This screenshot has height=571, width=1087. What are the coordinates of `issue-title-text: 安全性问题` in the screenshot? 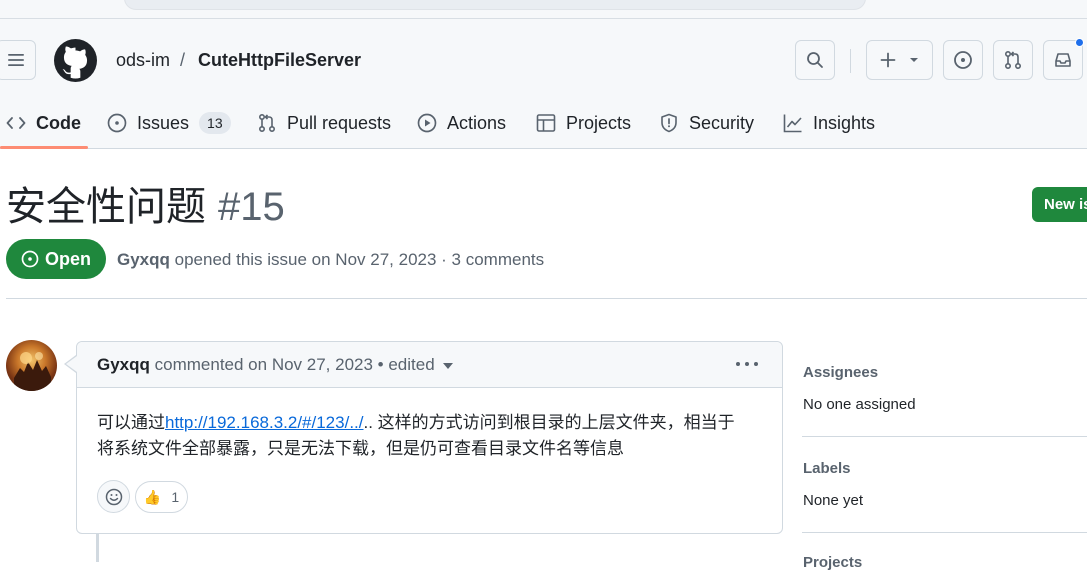 It's located at (106, 207).